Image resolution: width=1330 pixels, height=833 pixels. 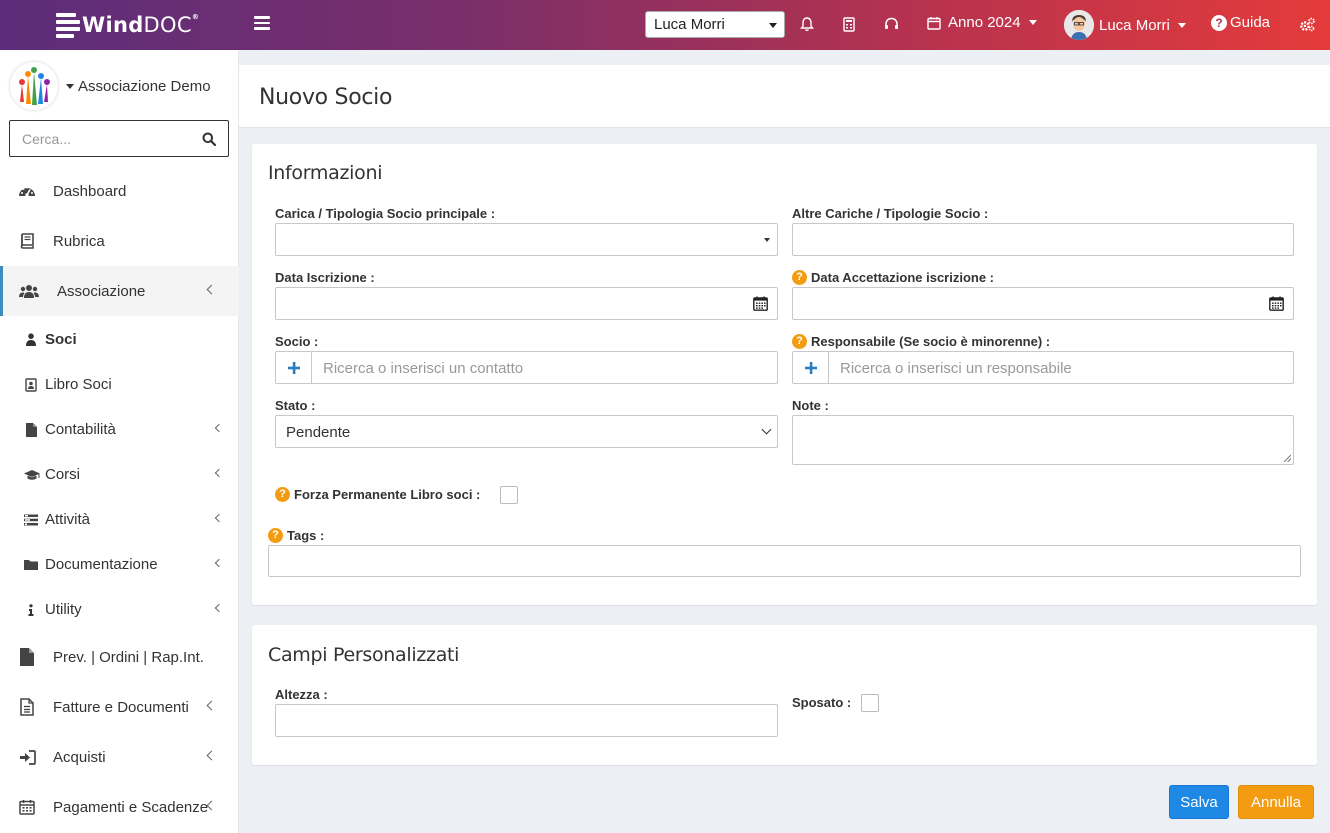 What do you see at coordinates (297, 341) in the screenshot?
I see `socio-label: Socio :` at bounding box center [297, 341].